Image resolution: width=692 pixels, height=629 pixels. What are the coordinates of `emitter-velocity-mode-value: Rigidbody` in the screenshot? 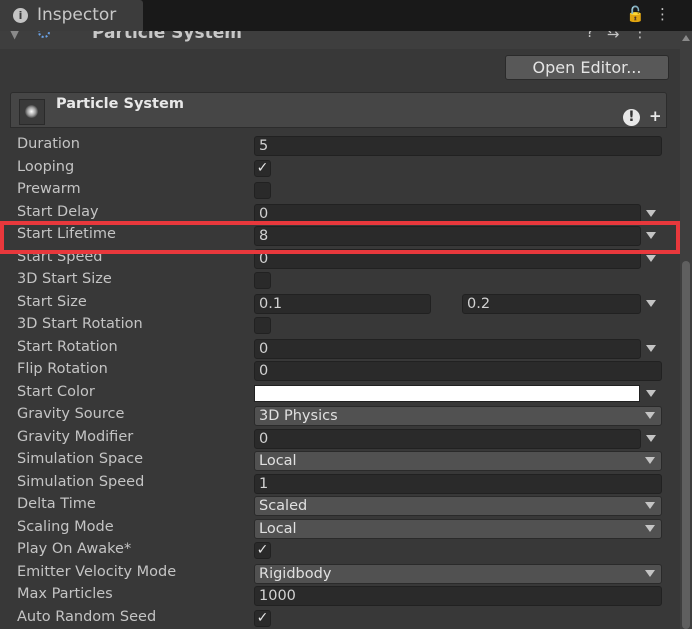 It's located at (295, 574).